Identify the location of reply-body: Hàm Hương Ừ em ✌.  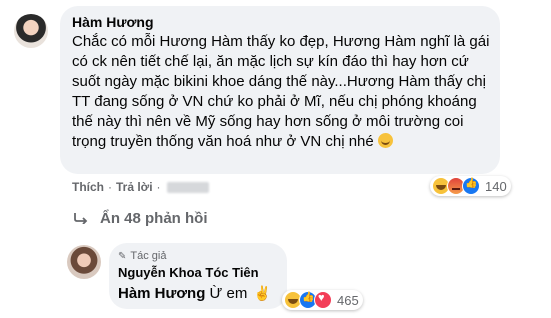
(194, 293).